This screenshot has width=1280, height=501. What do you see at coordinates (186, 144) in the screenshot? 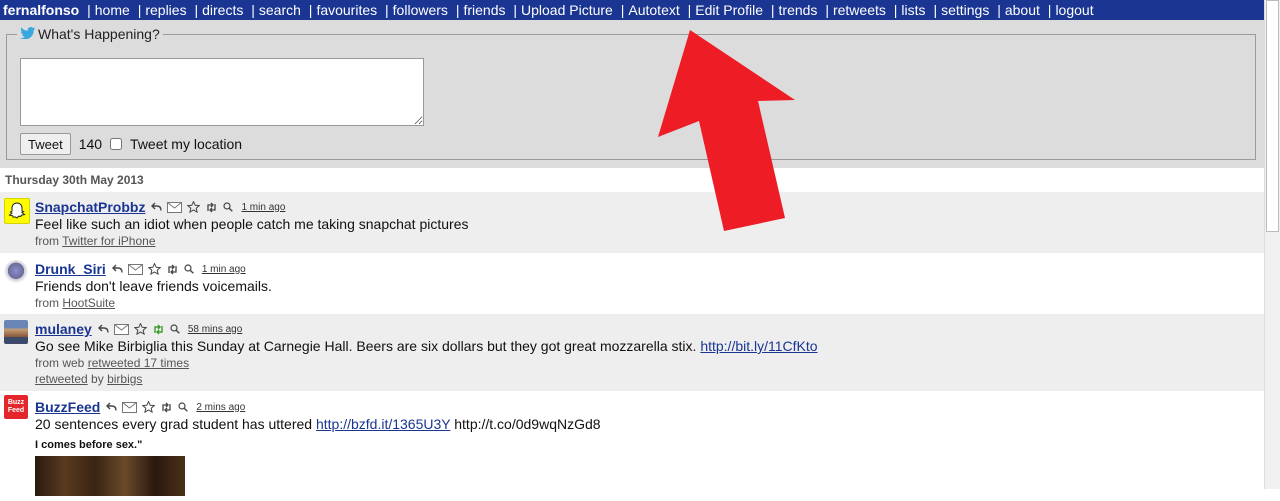
I see `tweet-location-label: Tweet my location` at bounding box center [186, 144].